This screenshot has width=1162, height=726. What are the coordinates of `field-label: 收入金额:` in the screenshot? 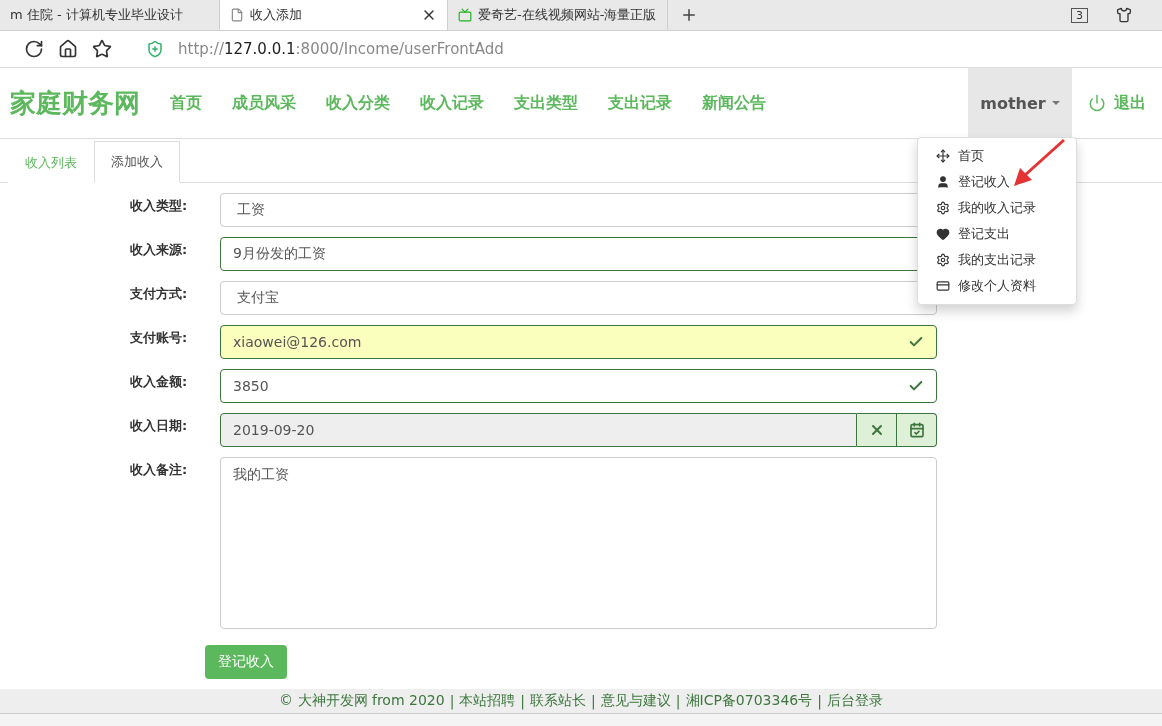 It's located at (159, 382).